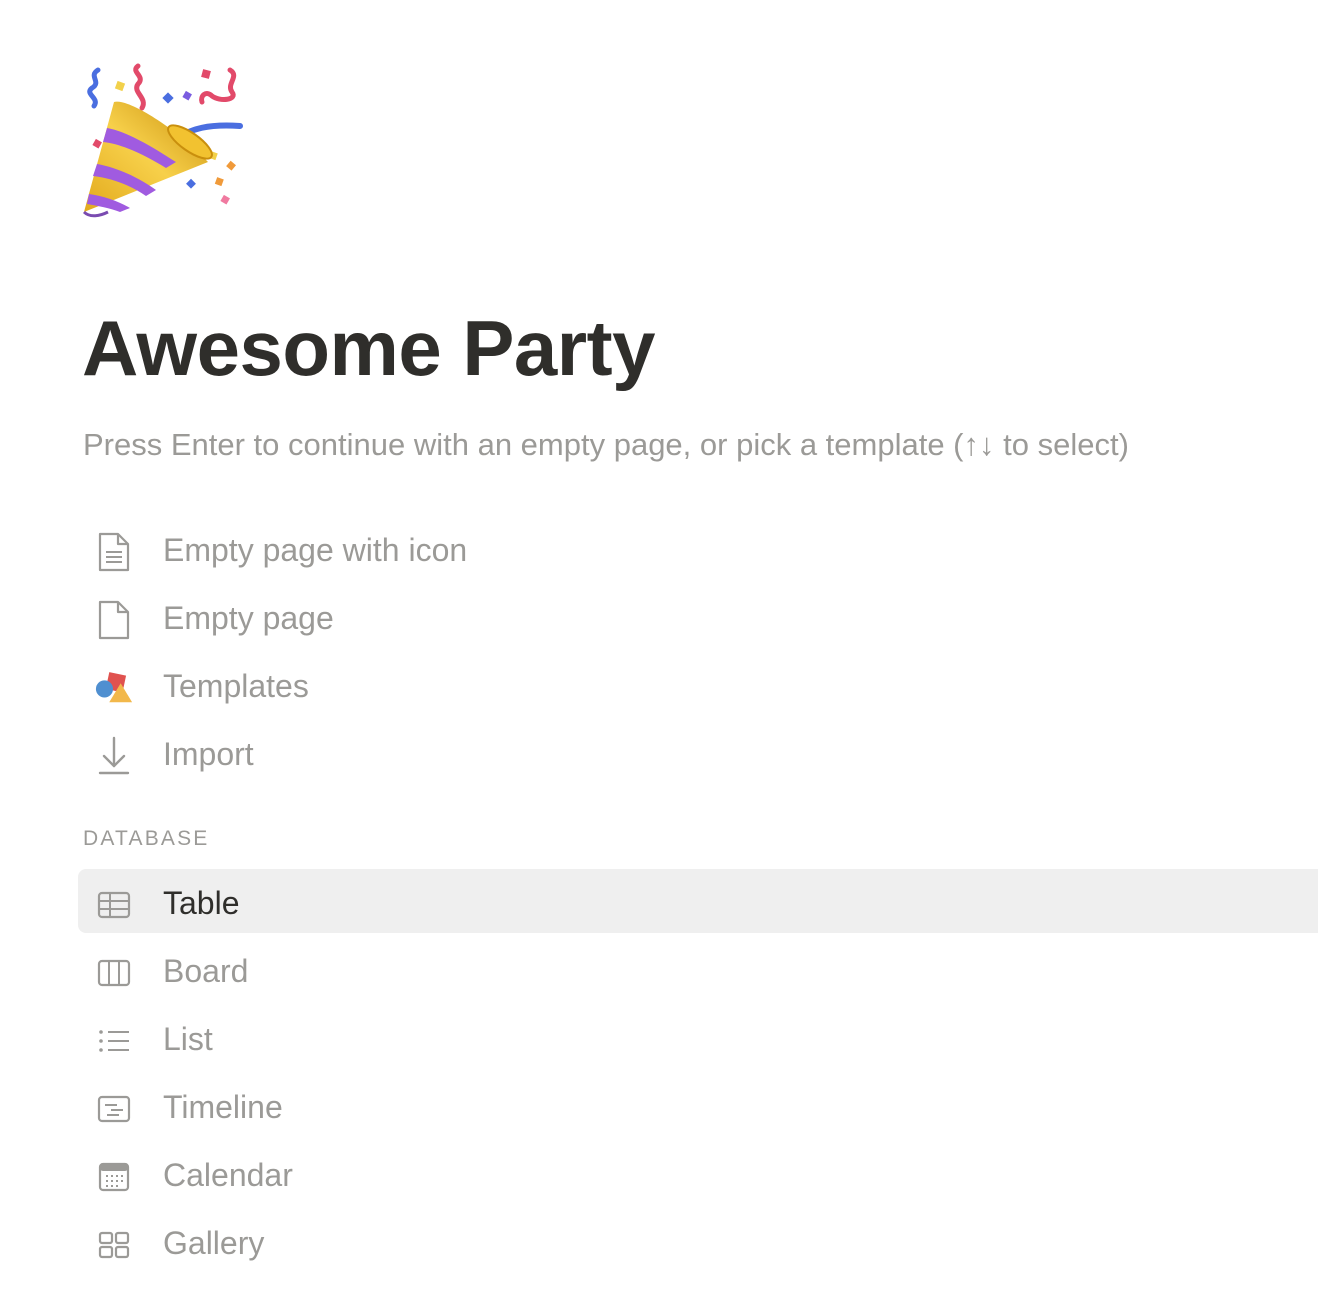  What do you see at coordinates (228, 1175) in the screenshot?
I see `database-option-label: Calendar` at bounding box center [228, 1175].